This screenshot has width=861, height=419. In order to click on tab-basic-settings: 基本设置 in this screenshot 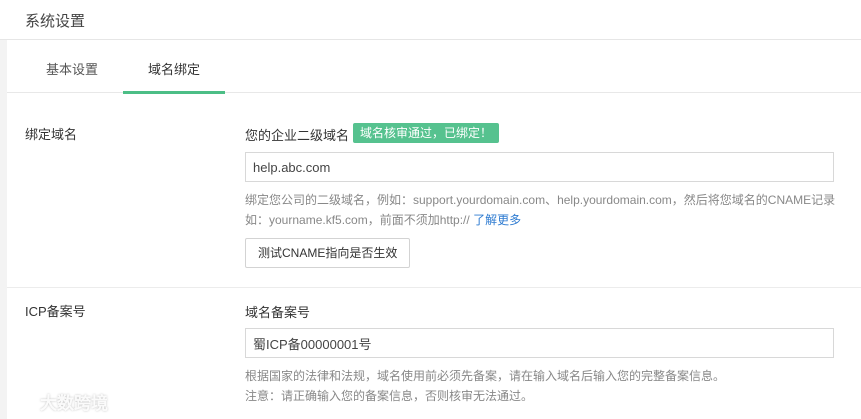, I will do `click(72, 66)`.